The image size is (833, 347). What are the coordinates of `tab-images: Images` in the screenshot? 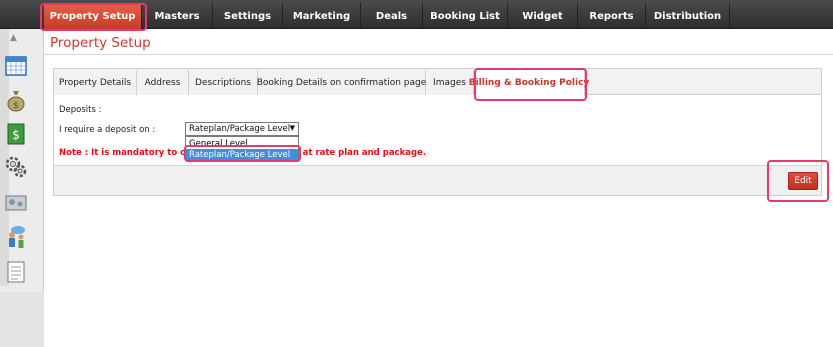 It's located at (450, 82).